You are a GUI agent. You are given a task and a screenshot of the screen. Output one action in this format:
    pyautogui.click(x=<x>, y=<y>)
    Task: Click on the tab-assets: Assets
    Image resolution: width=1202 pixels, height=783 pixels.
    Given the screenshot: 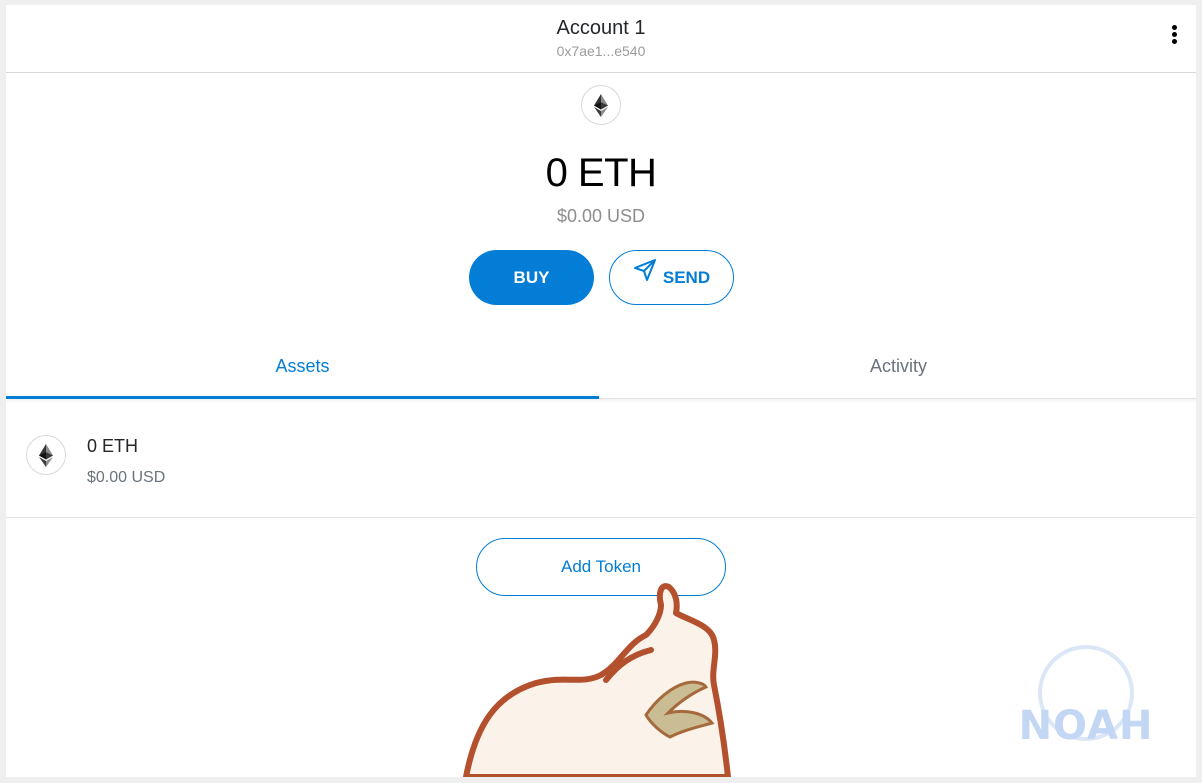 What is the action you would take?
    pyautogui.click(x=302, y=369)
    